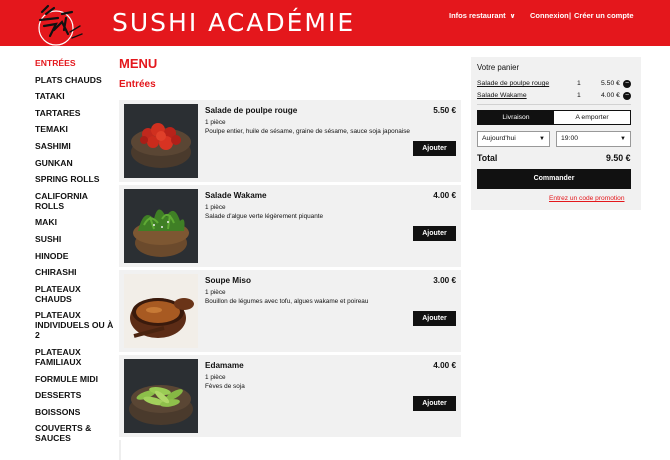 The width and height of the screenshot is (670, 460). What do you see at coordinates (512, 16) in the screenshot?
I see `chevron-down-icon: ∨` at bounding box center [512, 16].